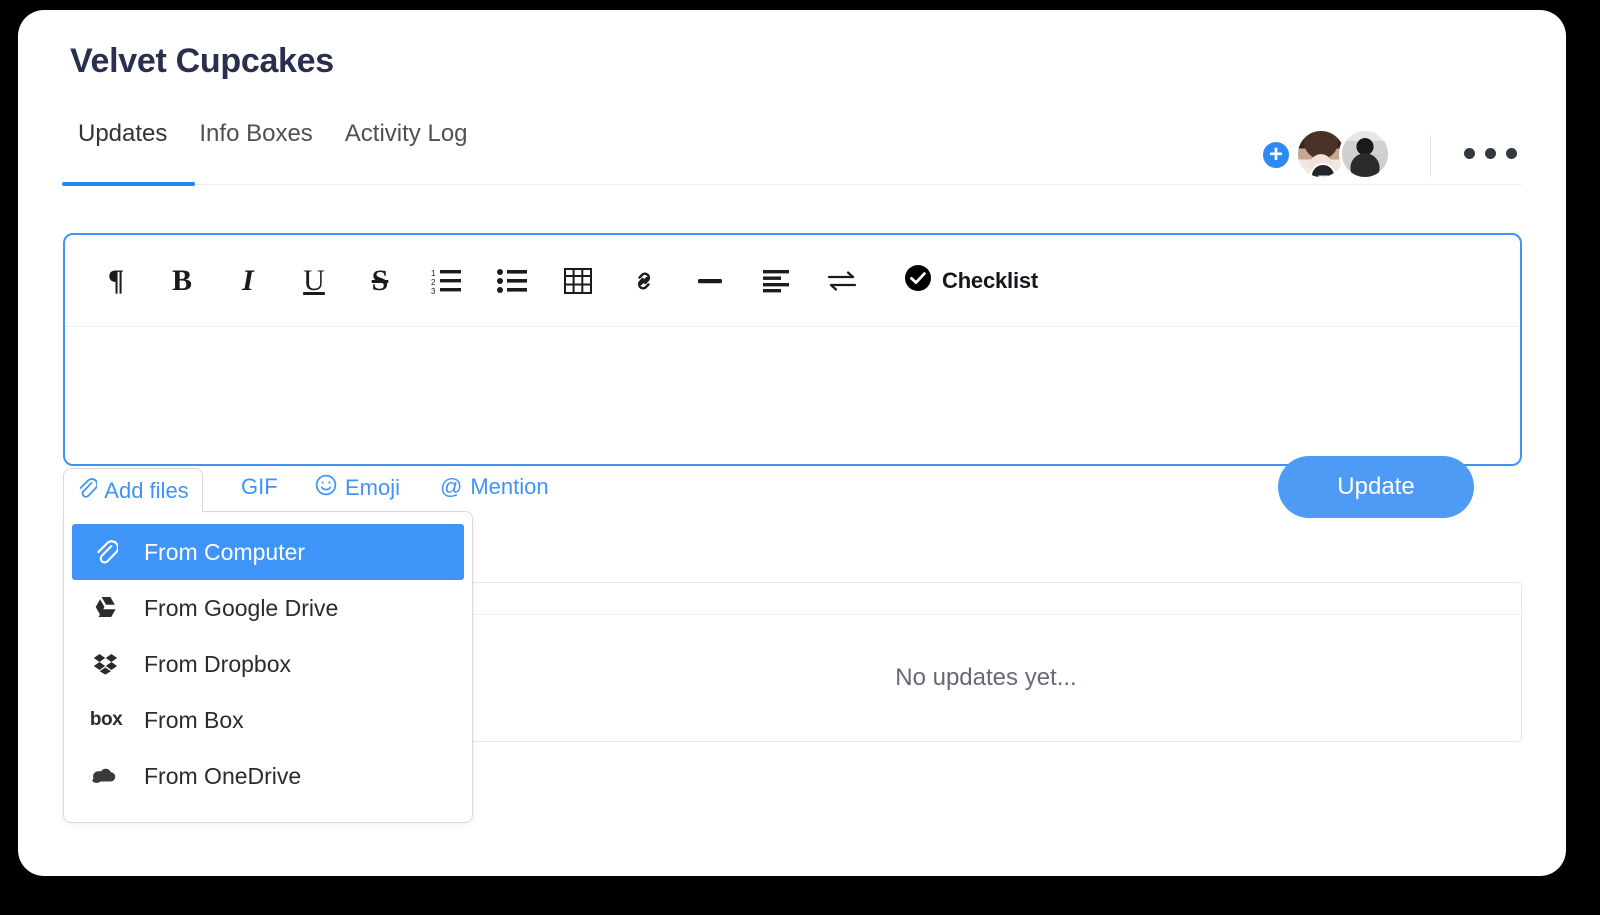  I want to click on underline-icon: U, so click(314, 281).